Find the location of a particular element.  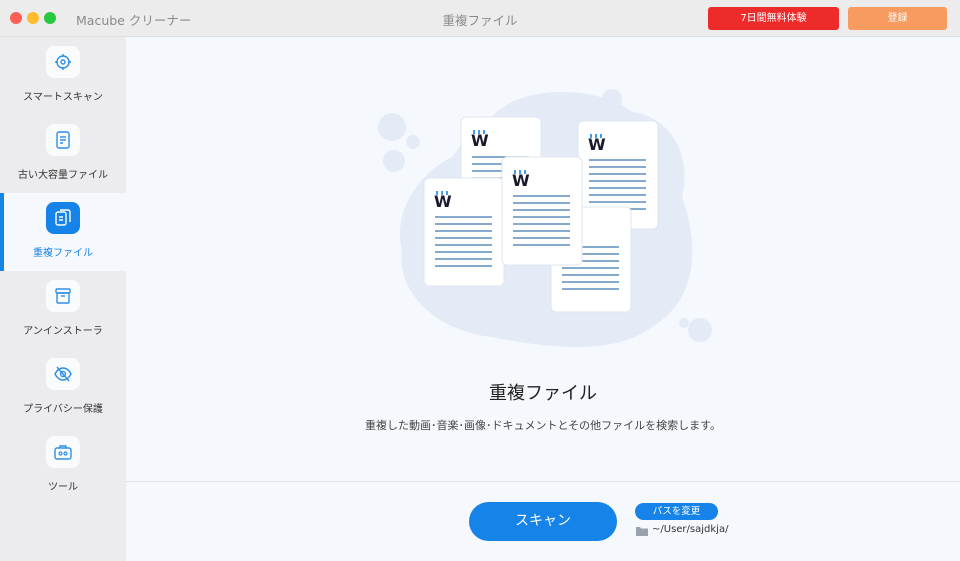

sidebar-item-label: 古い大容量ファイル is located at coordinates (63, 175).